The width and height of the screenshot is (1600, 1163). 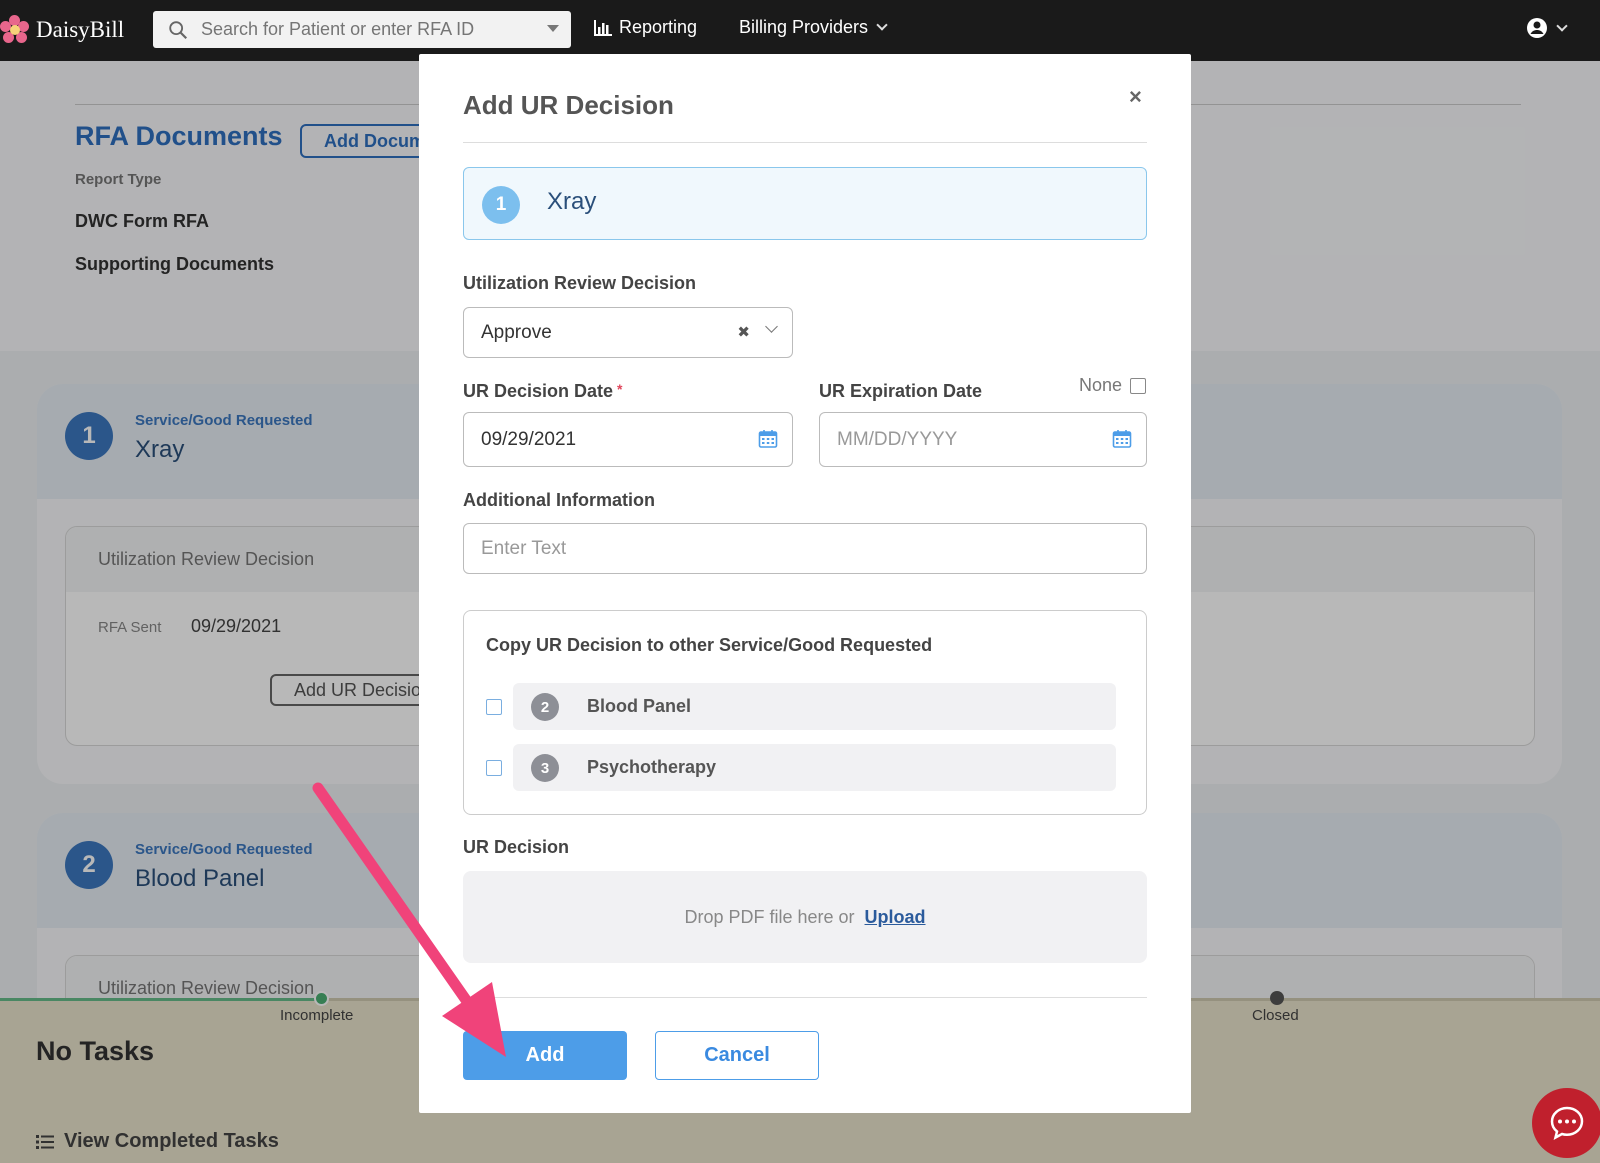 I want to click on none-label: None, so click(x=1101, y=385).